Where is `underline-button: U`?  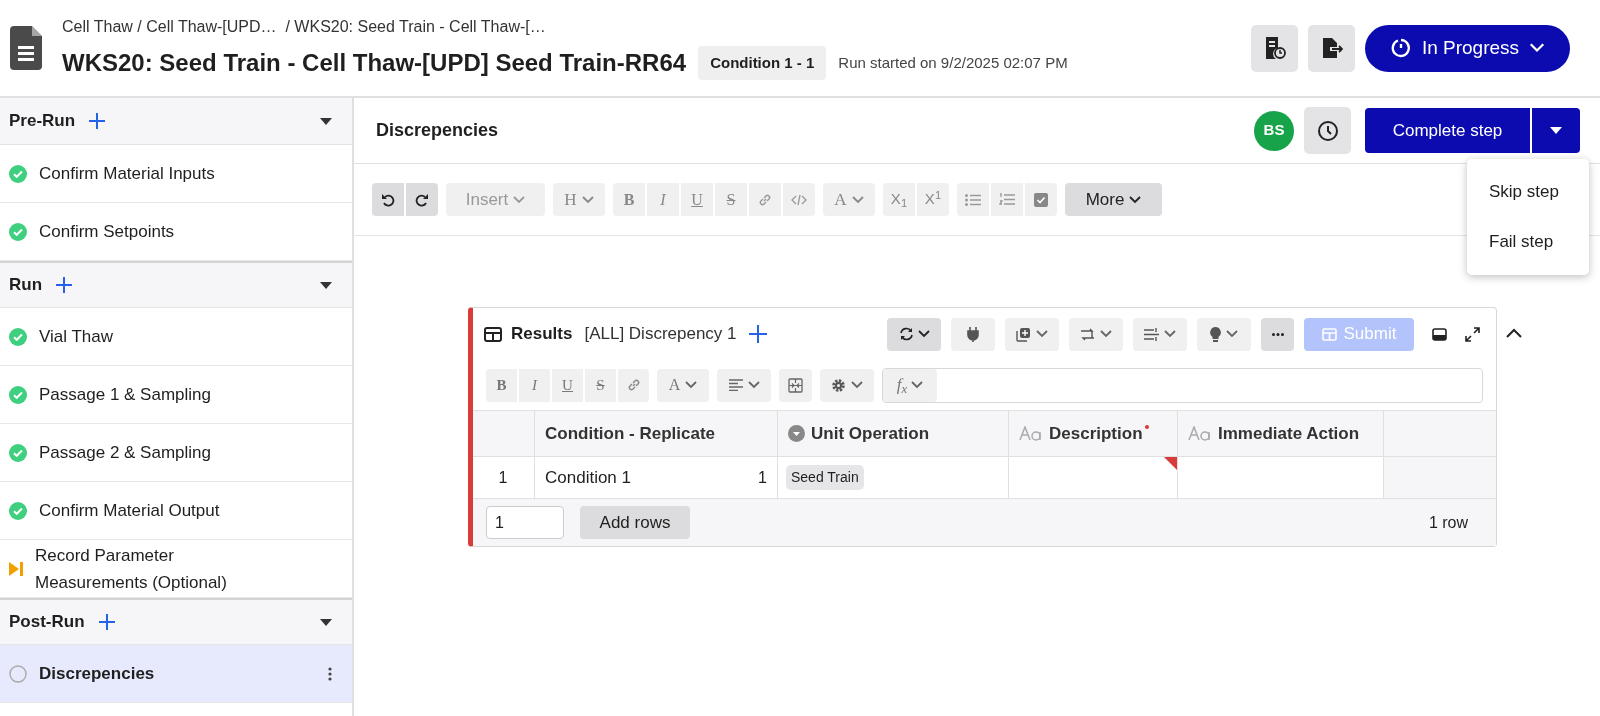
underline-button: U is located at coordinates (567, 385).